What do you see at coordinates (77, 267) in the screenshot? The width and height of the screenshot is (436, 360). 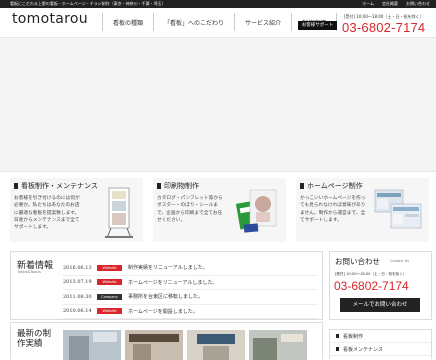 I see `news-date: 2016.06.13` at bounding box center [77, 267].